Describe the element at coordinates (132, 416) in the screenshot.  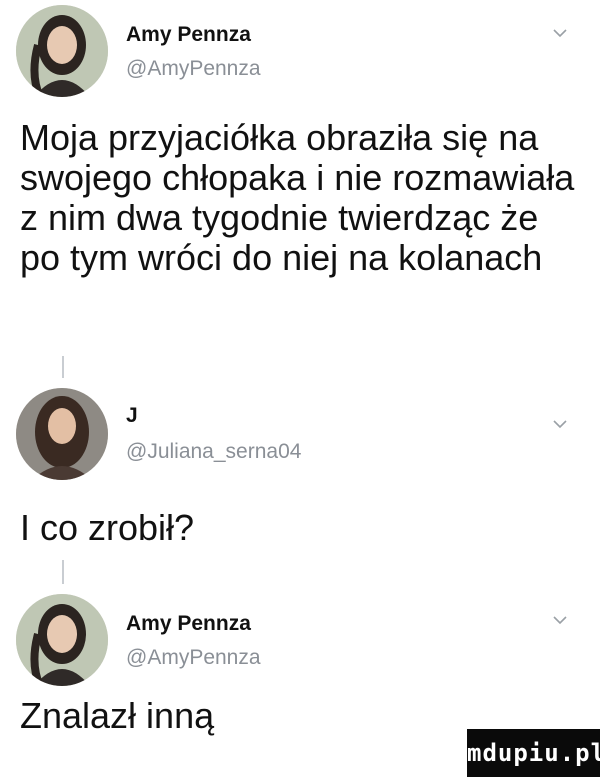
I see `author-name: J` at that location.